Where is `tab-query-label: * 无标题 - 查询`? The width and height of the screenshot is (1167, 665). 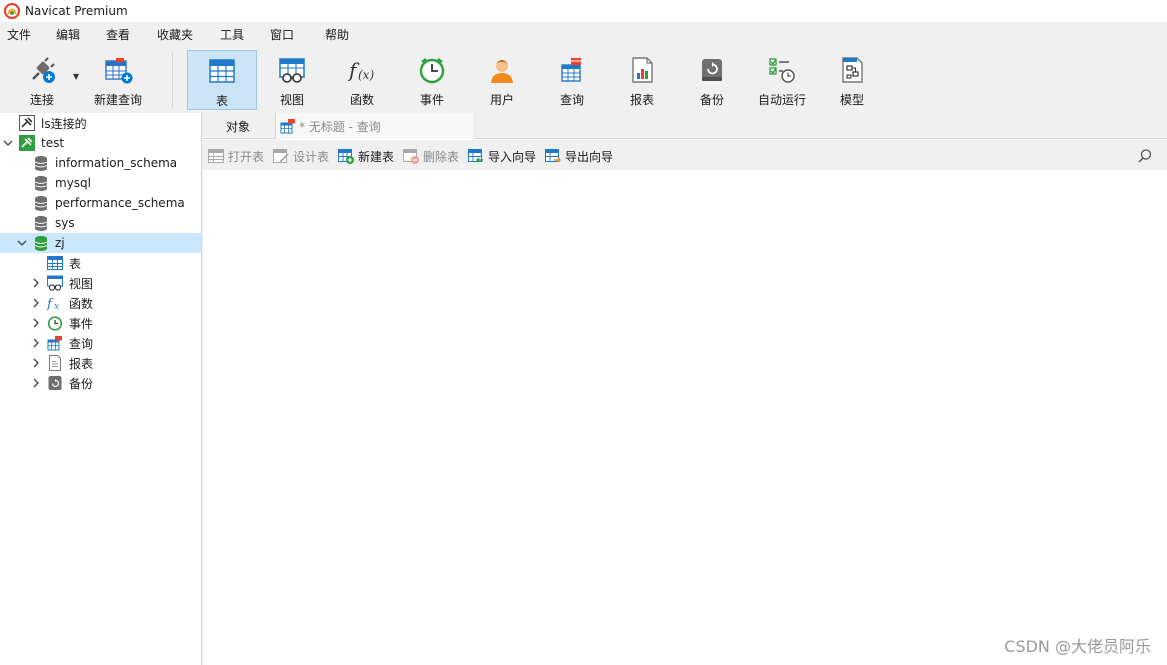 tab-query-label: * 无标题 - 查询 is located at coordinates (340, 126).